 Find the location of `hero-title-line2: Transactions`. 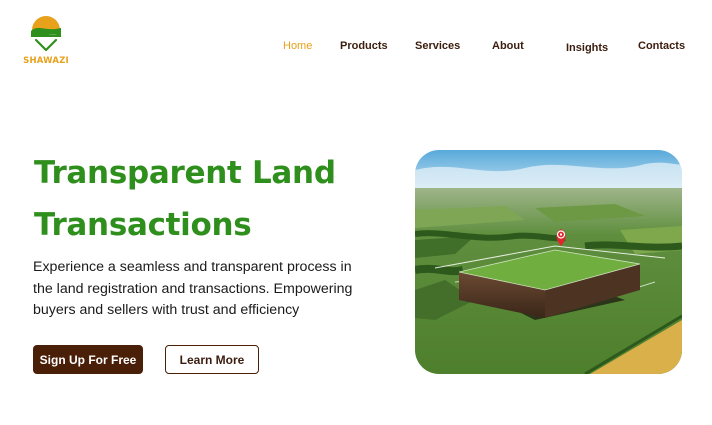

hero-title-line2: Transactions is located at coordinates (143, 225).